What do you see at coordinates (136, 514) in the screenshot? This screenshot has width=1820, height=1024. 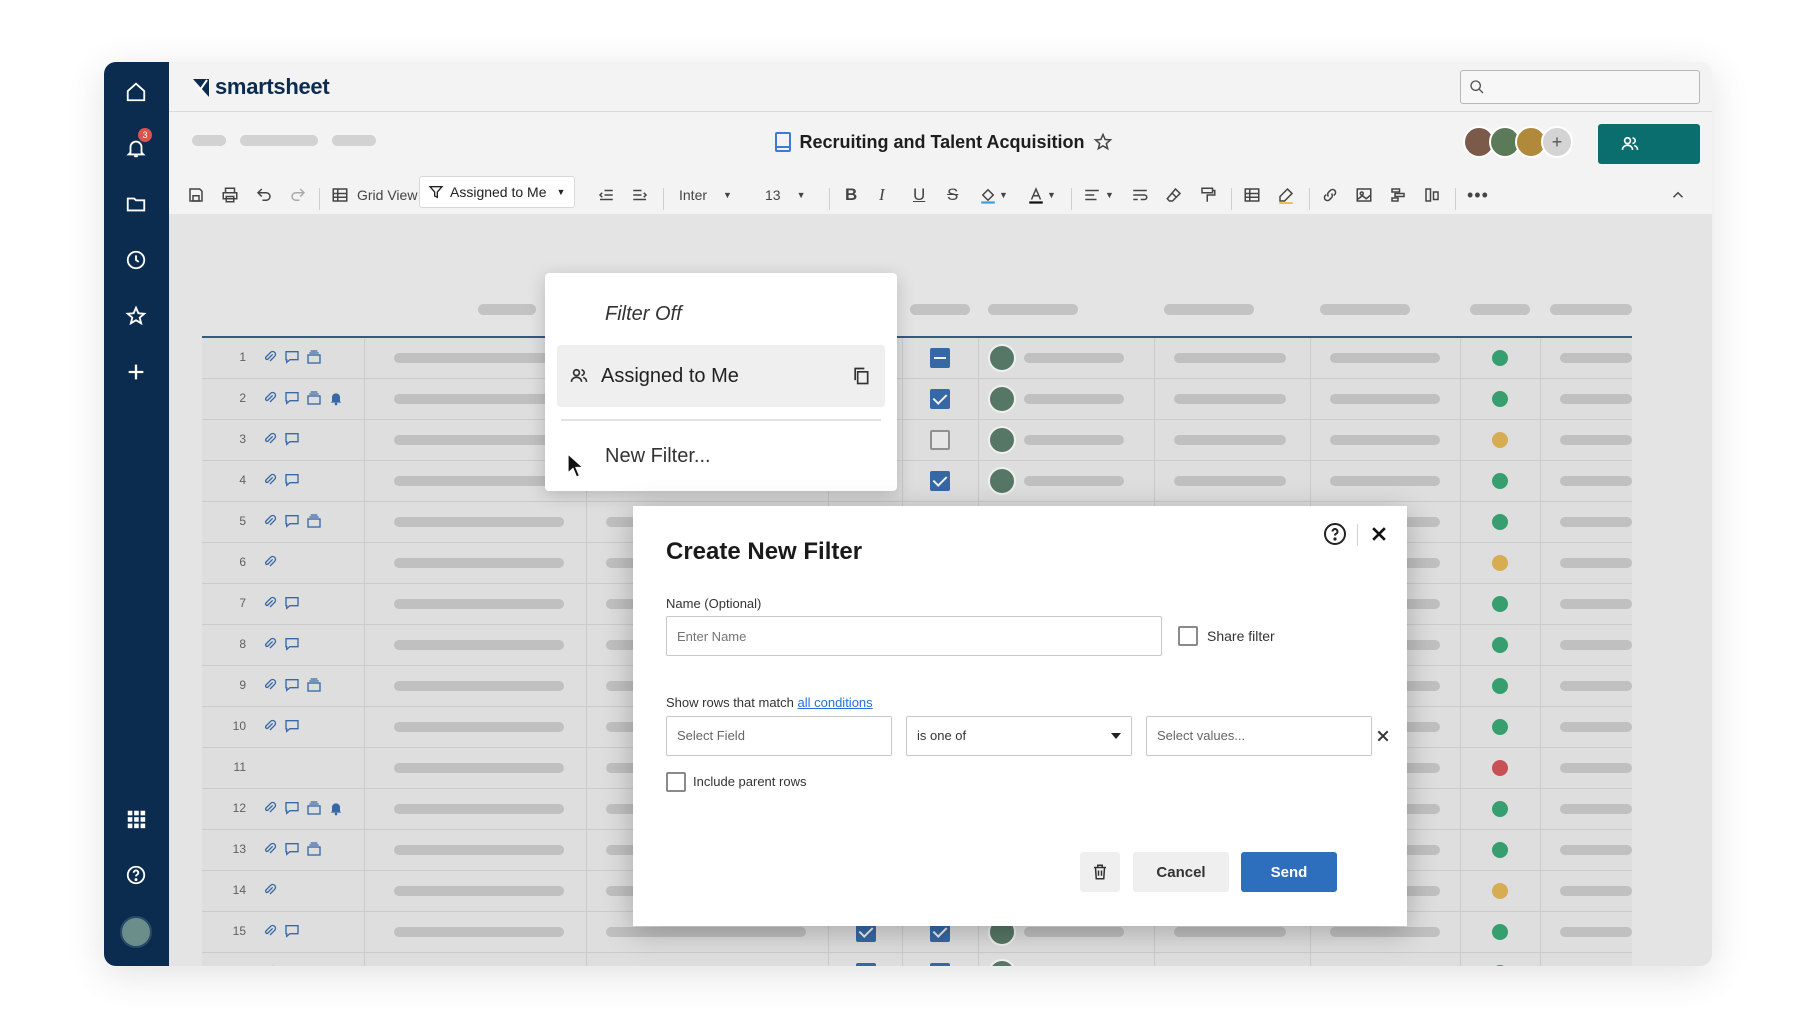 I see `left-nav: 3` at bounding box center [136, 514].